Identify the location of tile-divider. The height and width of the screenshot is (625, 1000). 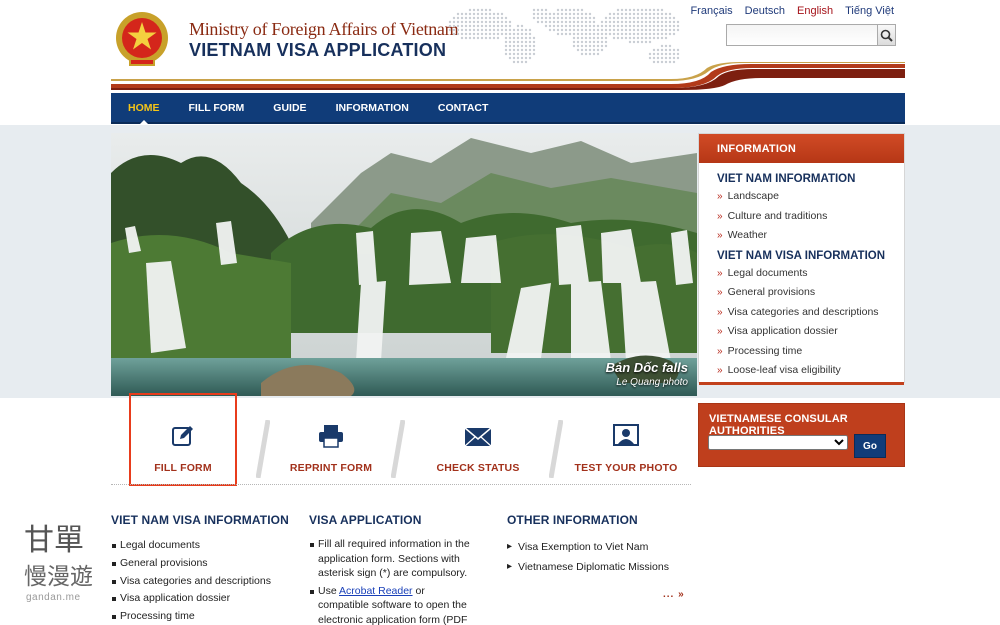
(556, 449).